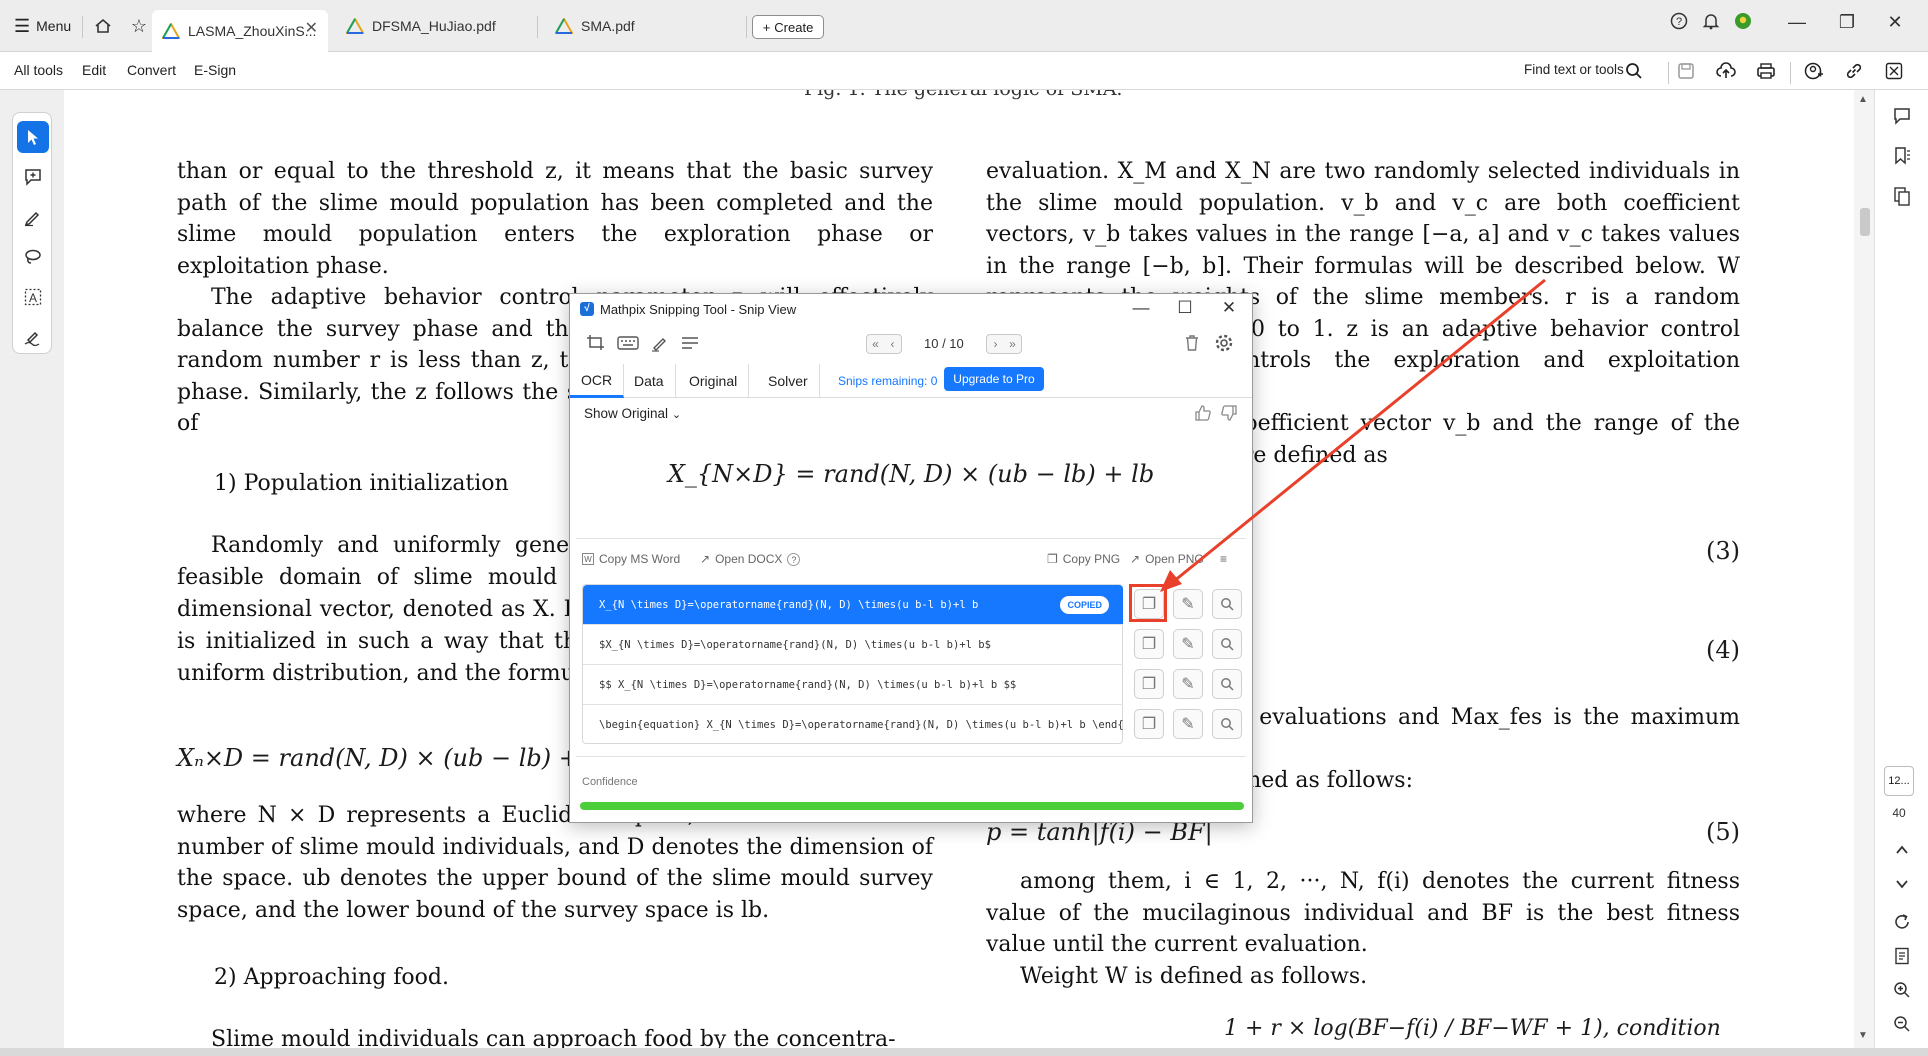 The image size is (1928, 1056). What do you see at coordinates (240, 31) in the screenshot?
I see `tab-lasma: LASMA_ZhouXinS... ✕` at bounding box center [240, 31].